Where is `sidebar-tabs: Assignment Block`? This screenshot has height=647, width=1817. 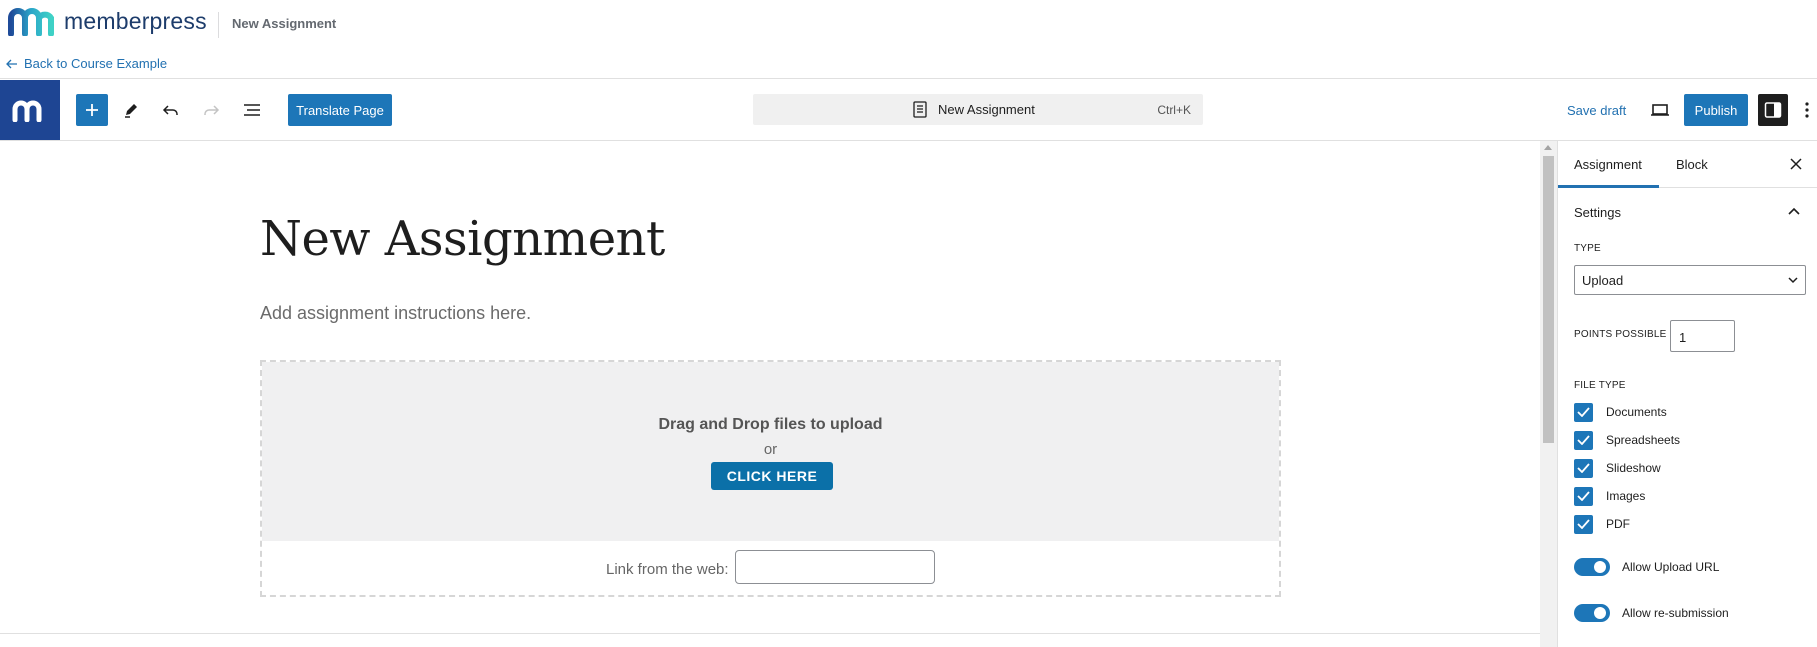 sidebar-tabs: Assignment Block is located at coordinates (1687, 164).